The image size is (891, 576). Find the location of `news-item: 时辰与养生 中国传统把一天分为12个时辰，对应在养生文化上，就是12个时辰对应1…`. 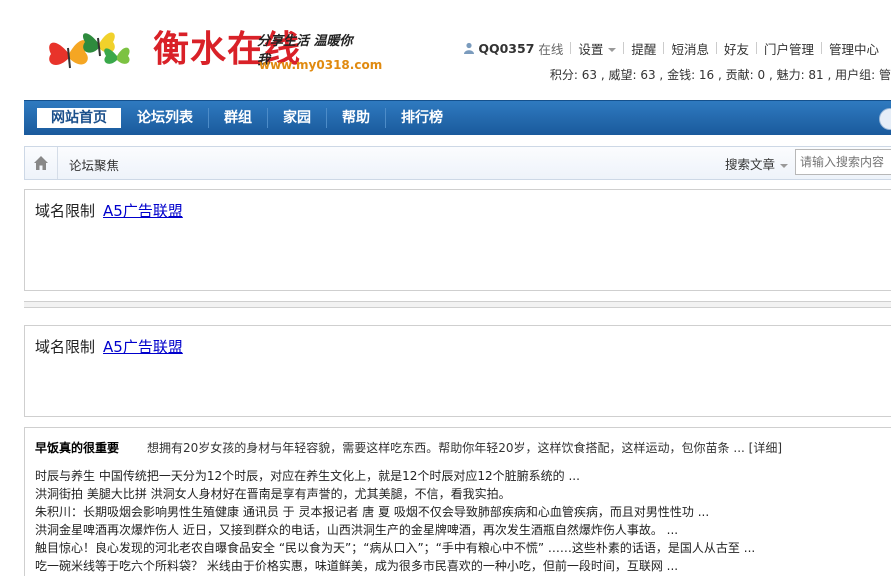

news-item: 时辰与养生 中国传统把一天分为12个时辰，对应在养生文化上，就是12个时辰对应1… is located at coordinates (395, 476).